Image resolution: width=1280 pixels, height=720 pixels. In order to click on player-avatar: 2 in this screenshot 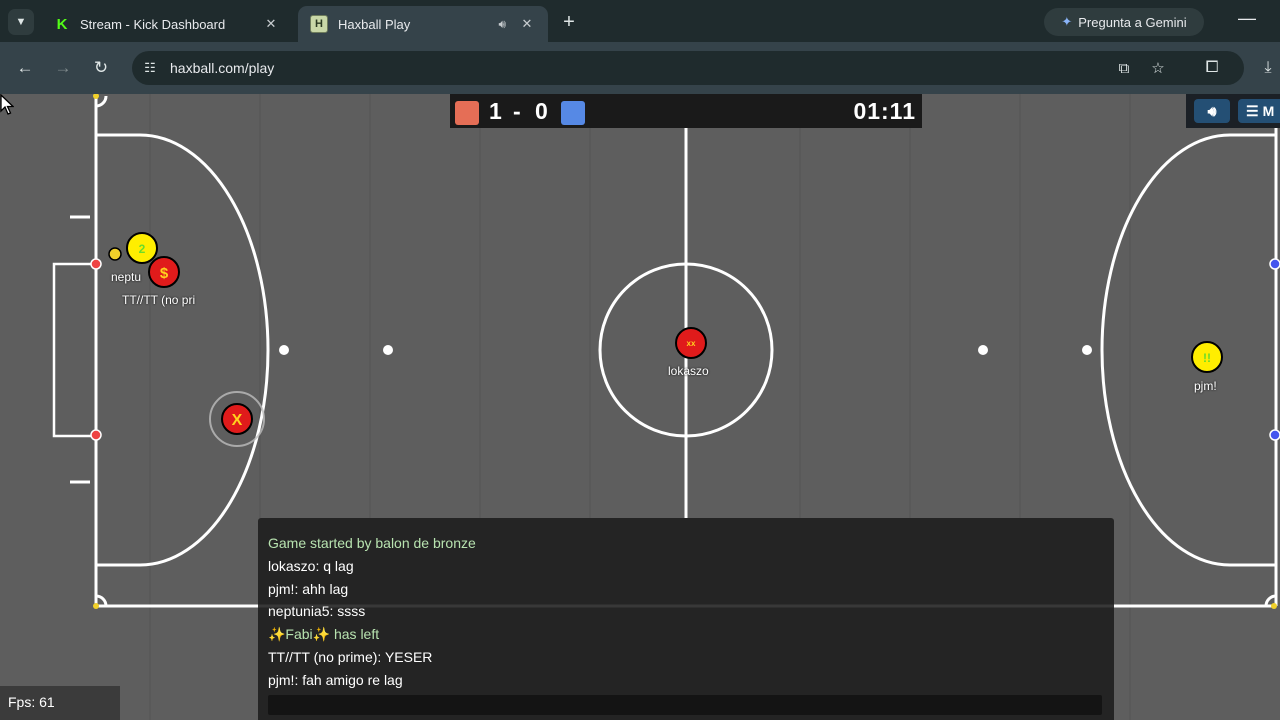, I will do `click(142, 249)`.